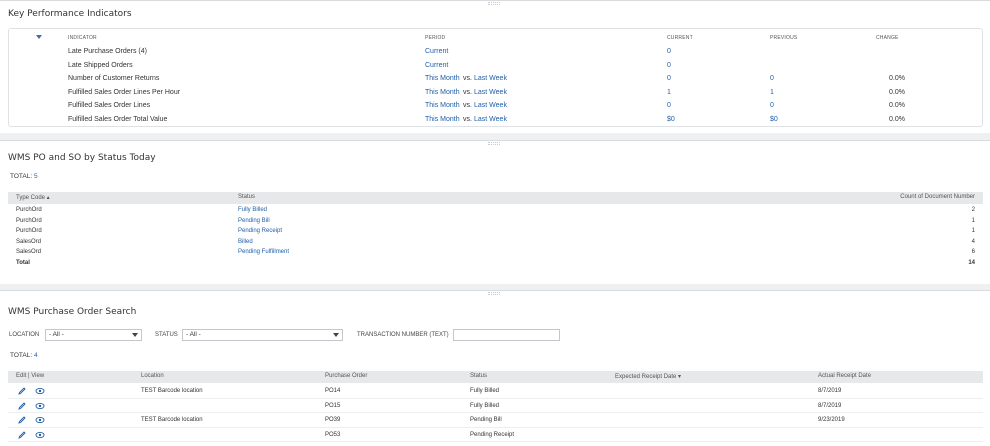  I want to click on table-row: PurchOrd Pending Bill 1, so click(495, 222).